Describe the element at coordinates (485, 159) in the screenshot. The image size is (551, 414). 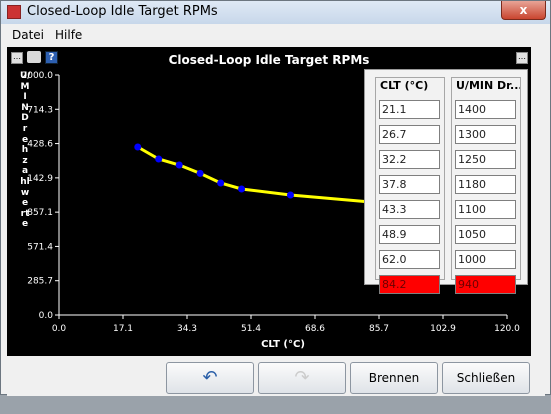
I see `rpm-cell: 1250` at that location.